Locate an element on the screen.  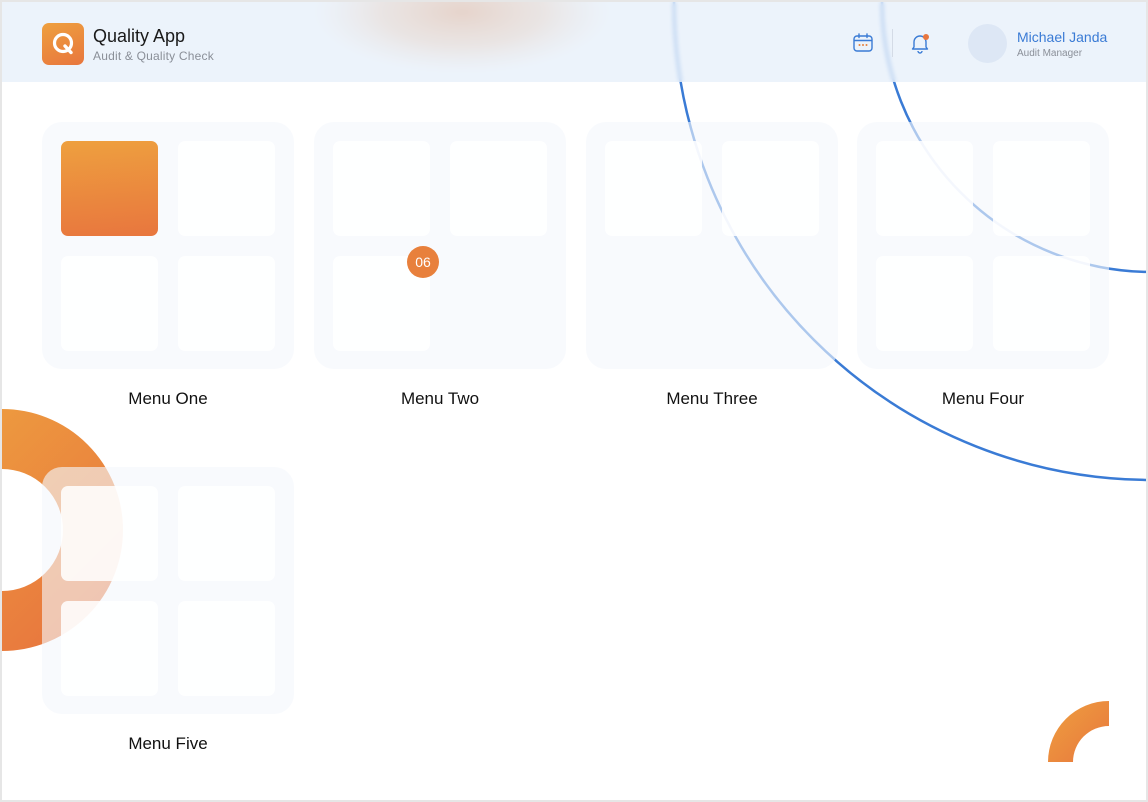
app-subtitle: Audit & Quality Check is located at coordinates (153, 56).